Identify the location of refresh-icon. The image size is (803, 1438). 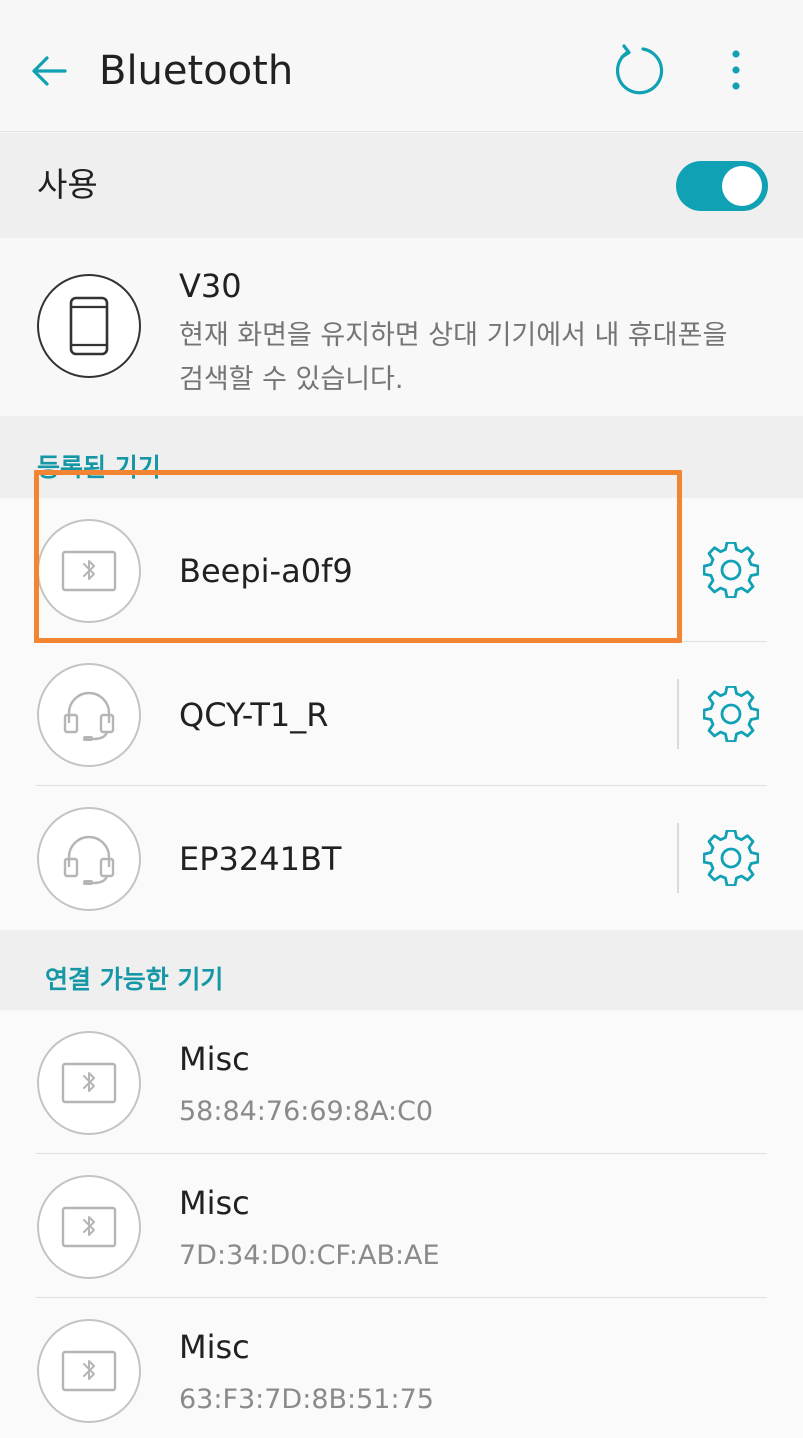
(639, 69).